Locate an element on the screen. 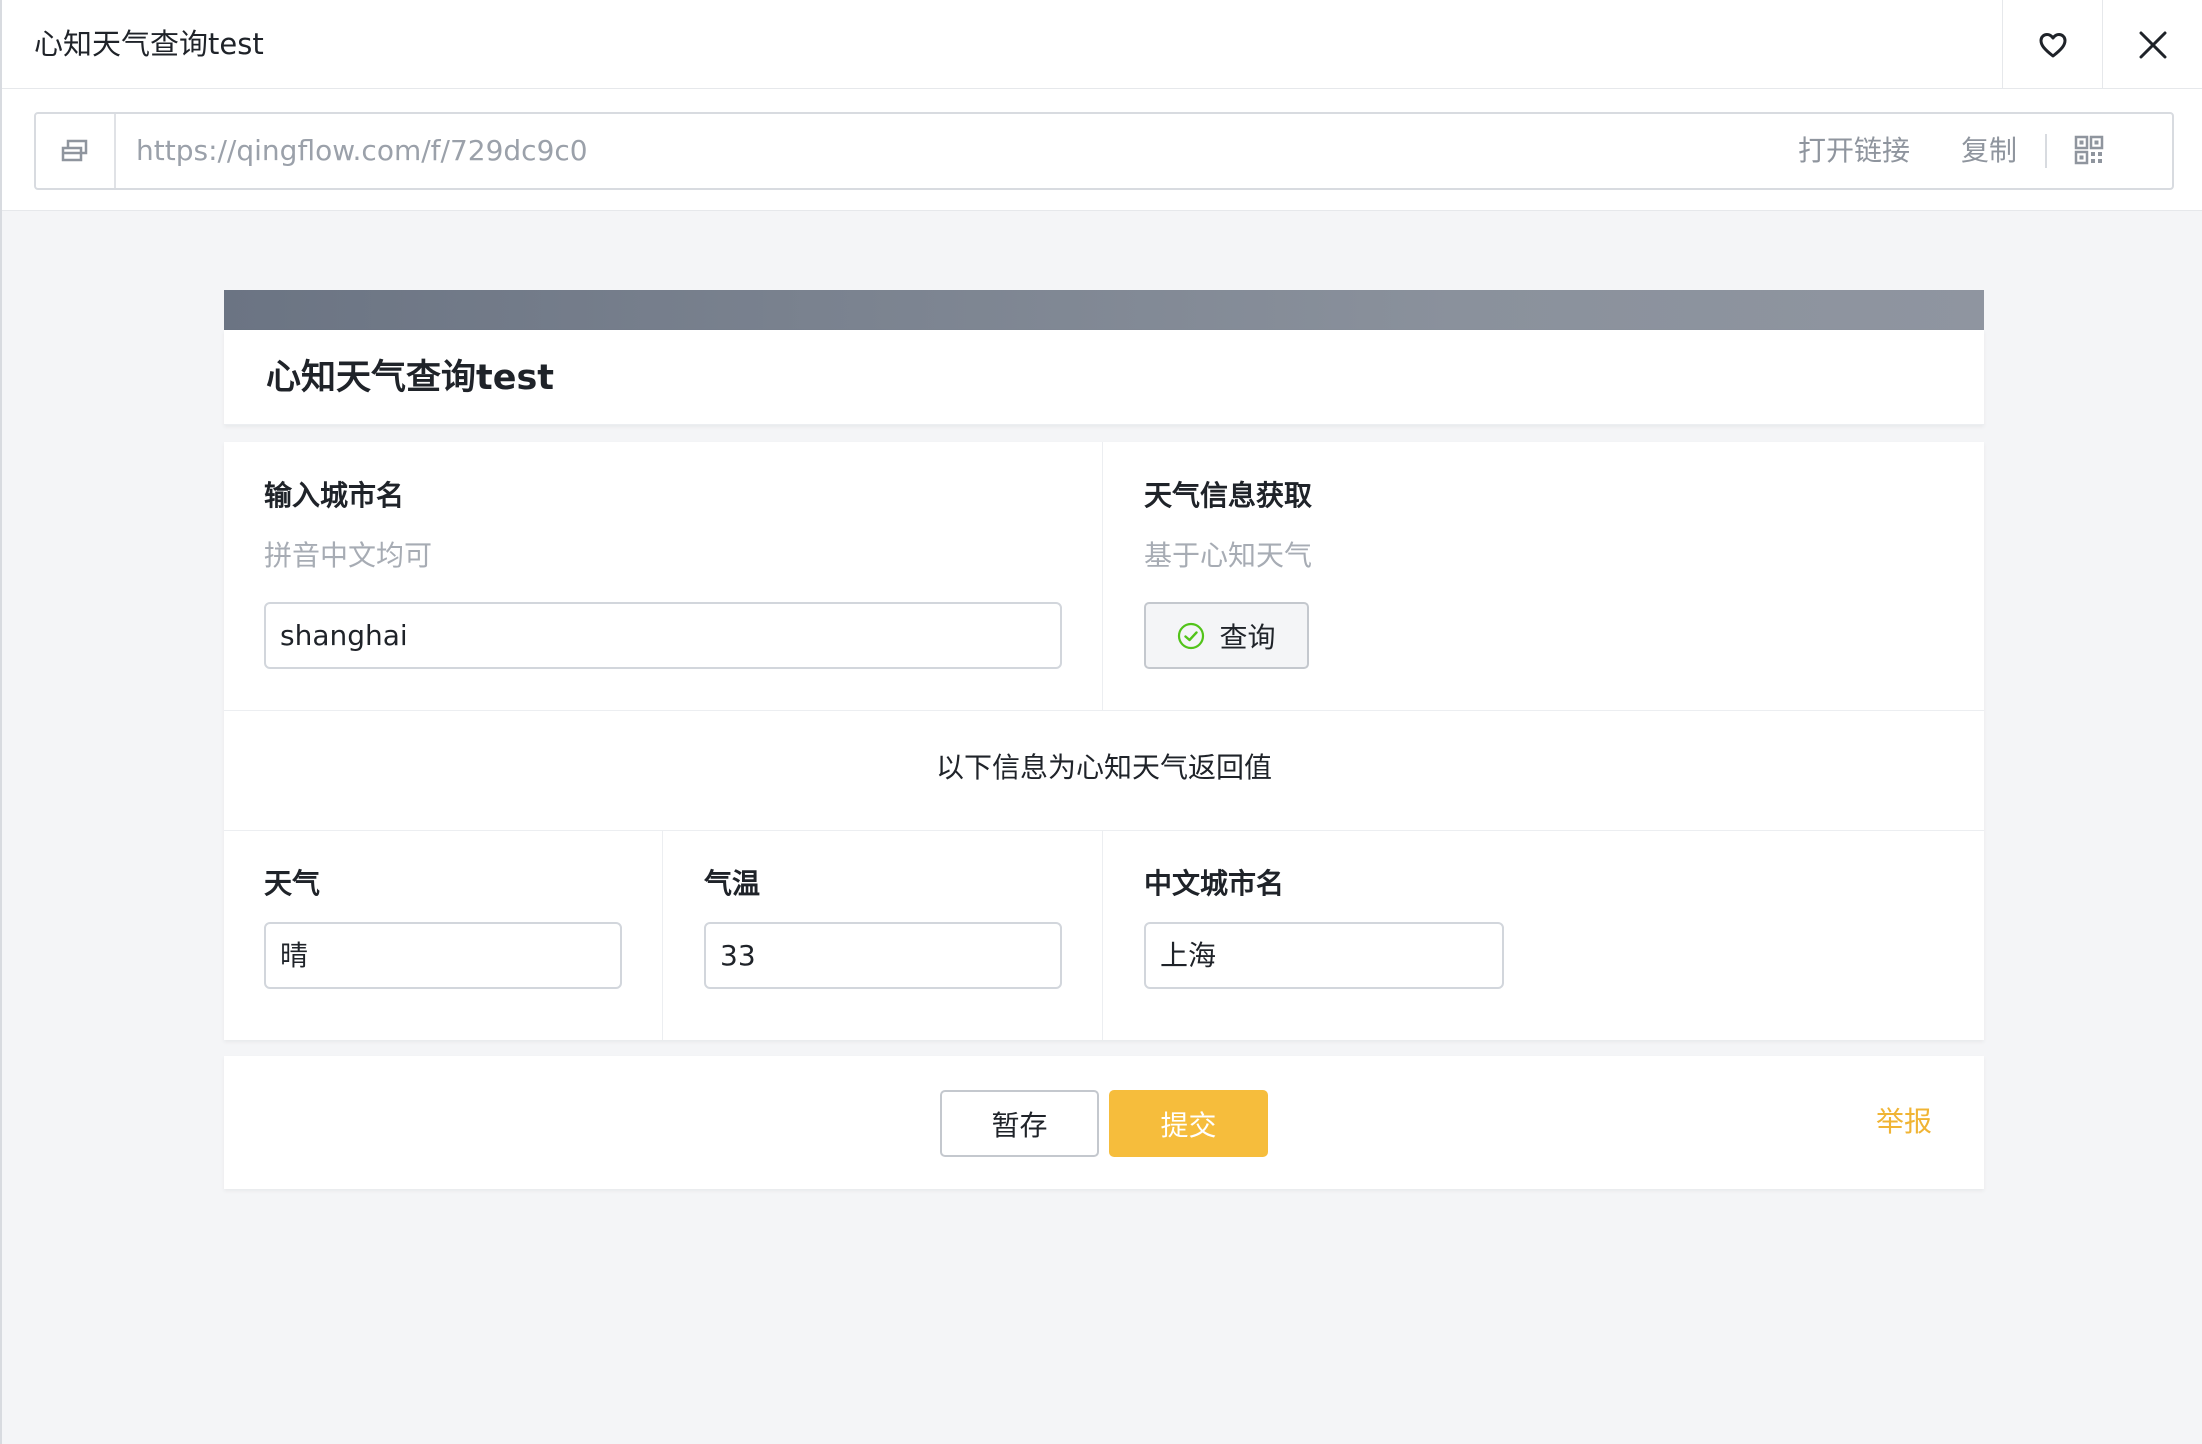 This screenshot has width=2202, height=1444. form-footer: 暂存 提交 举报 is located at coordinates (1104, 1122).